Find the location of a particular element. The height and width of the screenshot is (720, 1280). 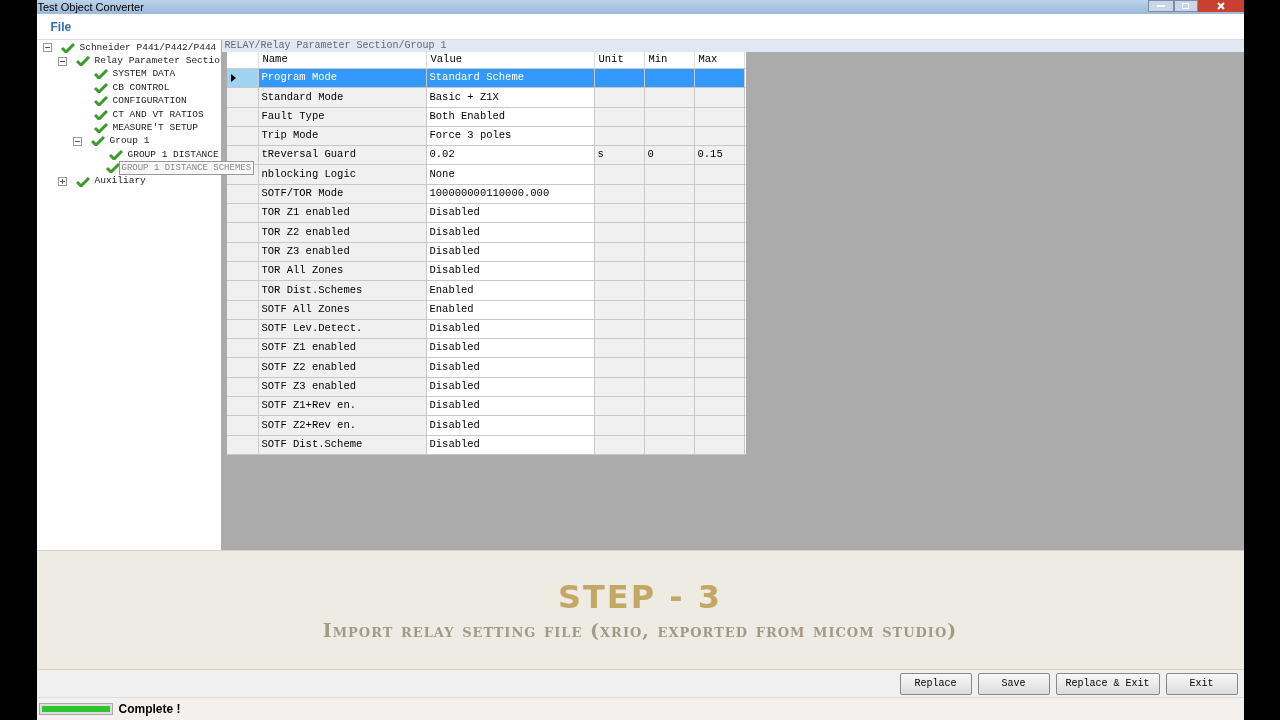

status-text: Complete ! is located at coordinates (149, 709).